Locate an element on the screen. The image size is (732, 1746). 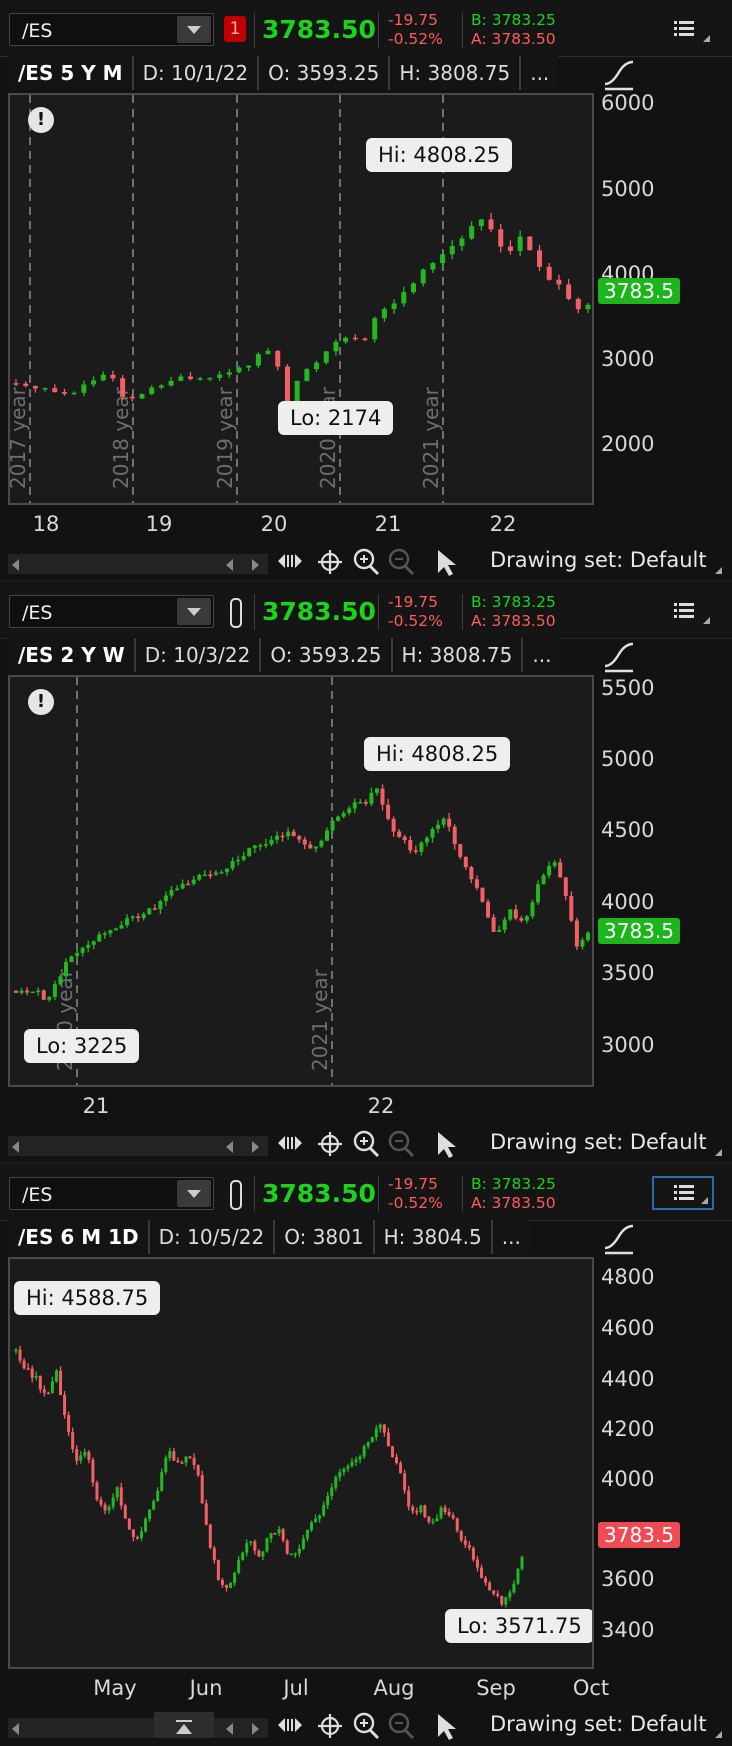
time-axis: May Jun Jul Aug Sep Oct is located at coordinates (308, 1687).